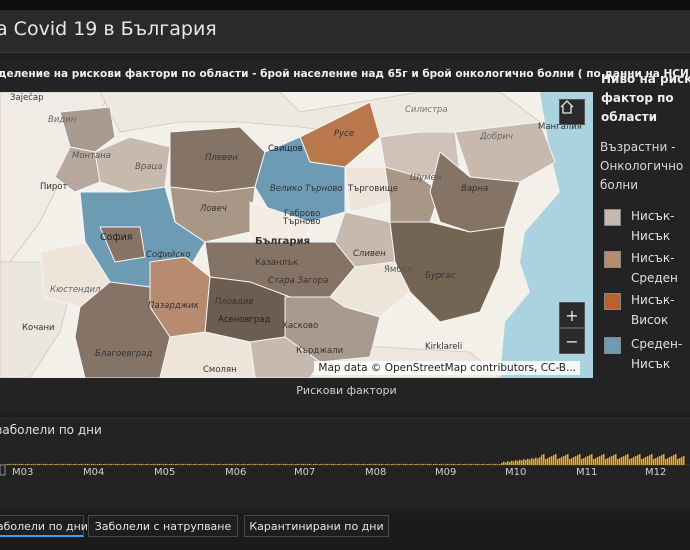  I want to click on map-label: София, so click(116, 237).